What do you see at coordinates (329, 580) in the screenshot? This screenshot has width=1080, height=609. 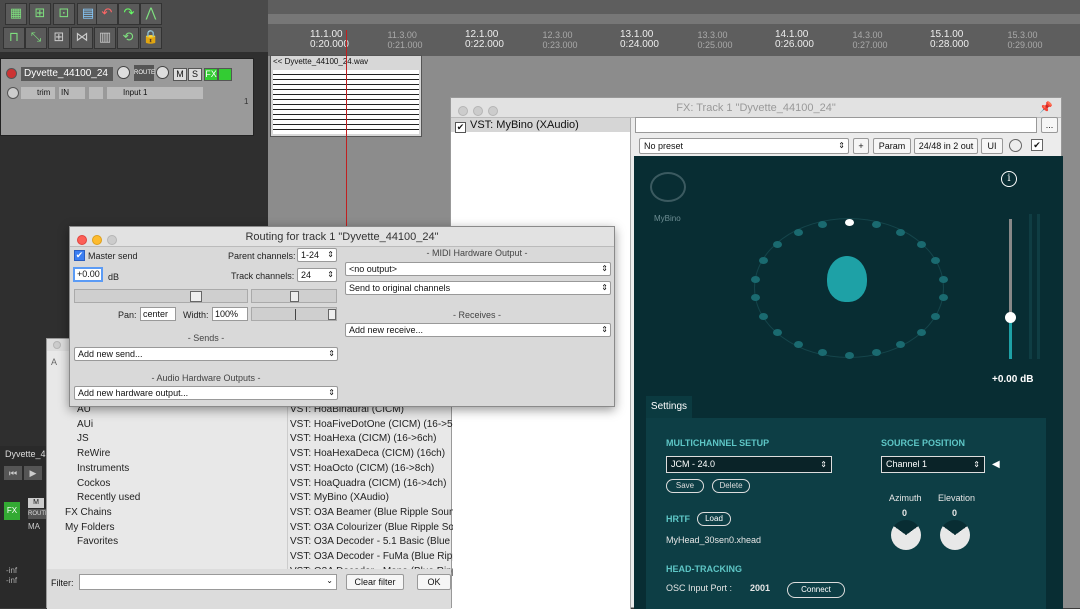 I see `filter-dropdown-icon: ⌄` at bounding box center [329, 580].